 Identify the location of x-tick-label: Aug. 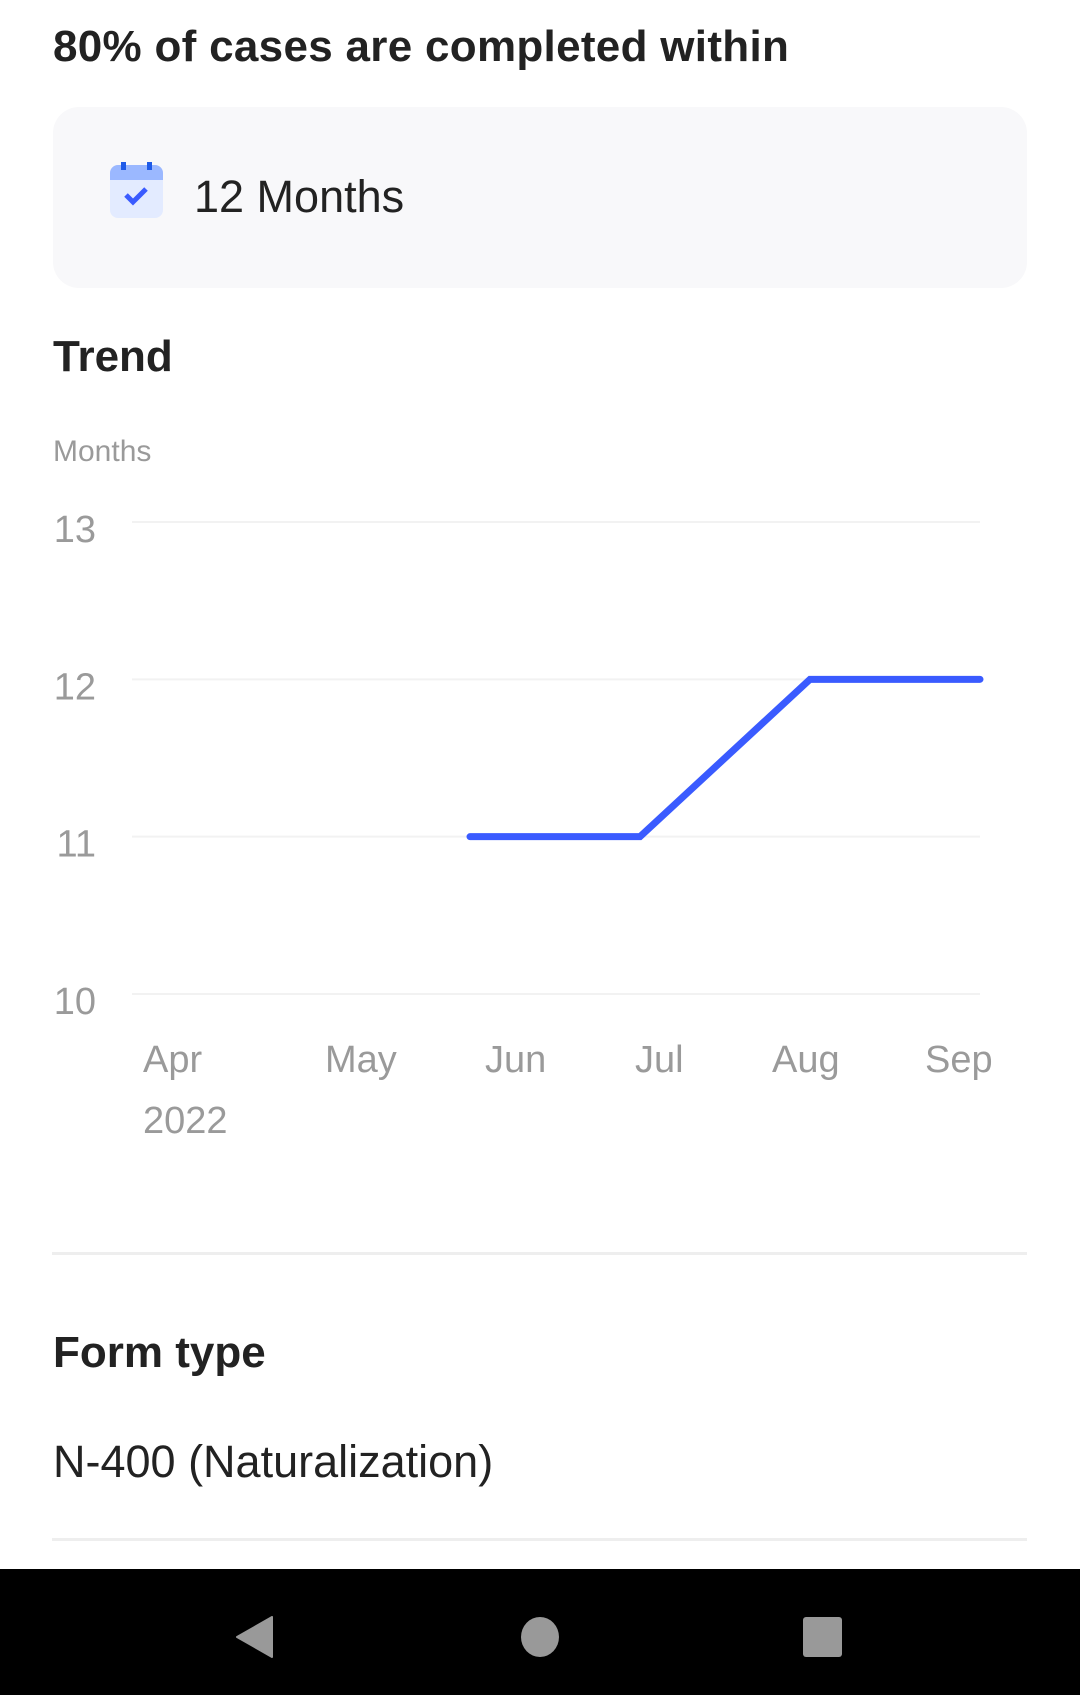
(806, 1060).